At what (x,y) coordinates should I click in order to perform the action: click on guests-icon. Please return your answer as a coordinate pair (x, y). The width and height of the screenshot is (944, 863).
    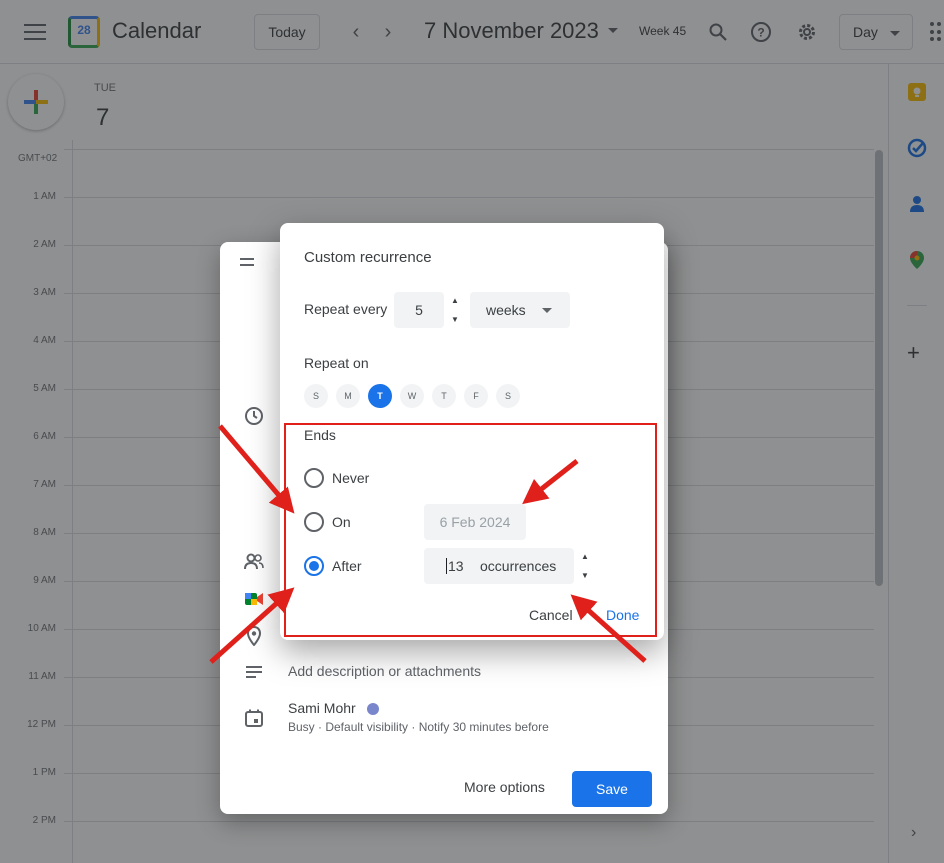
    Looking at the image, I should click on (254, 562).